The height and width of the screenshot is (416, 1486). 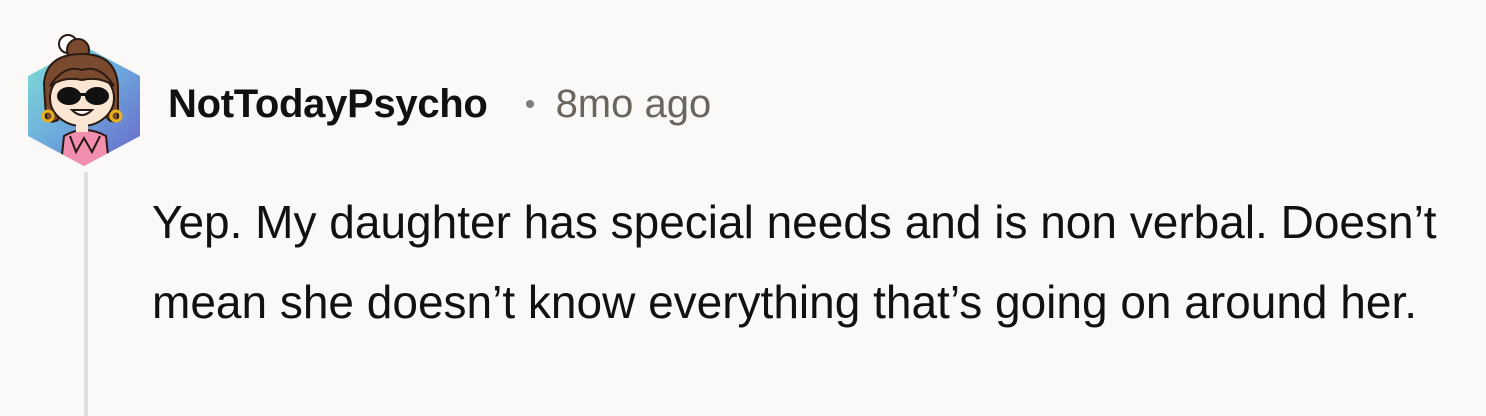 What do you see at coordinates (529, 104) in the screenshot?
I see `separator-dot` at bounding box center [529, 104].